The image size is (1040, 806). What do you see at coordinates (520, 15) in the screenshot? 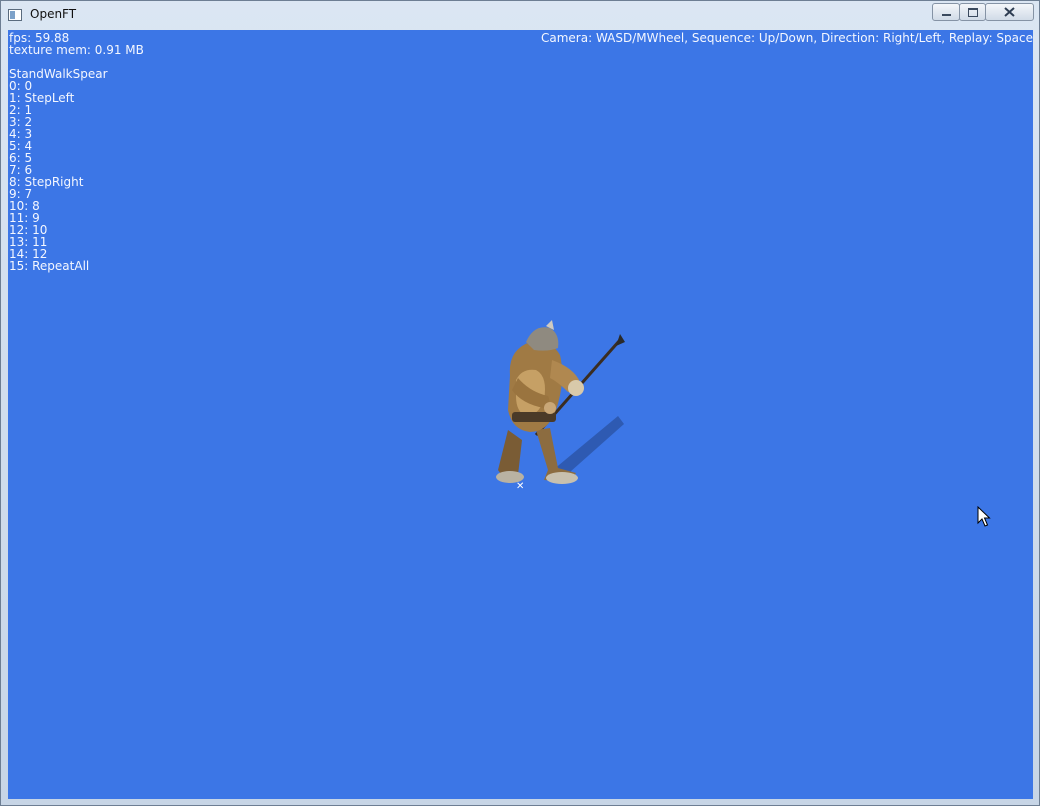
I see `title-bar: OpenFT` at bounding box center [520, 15].